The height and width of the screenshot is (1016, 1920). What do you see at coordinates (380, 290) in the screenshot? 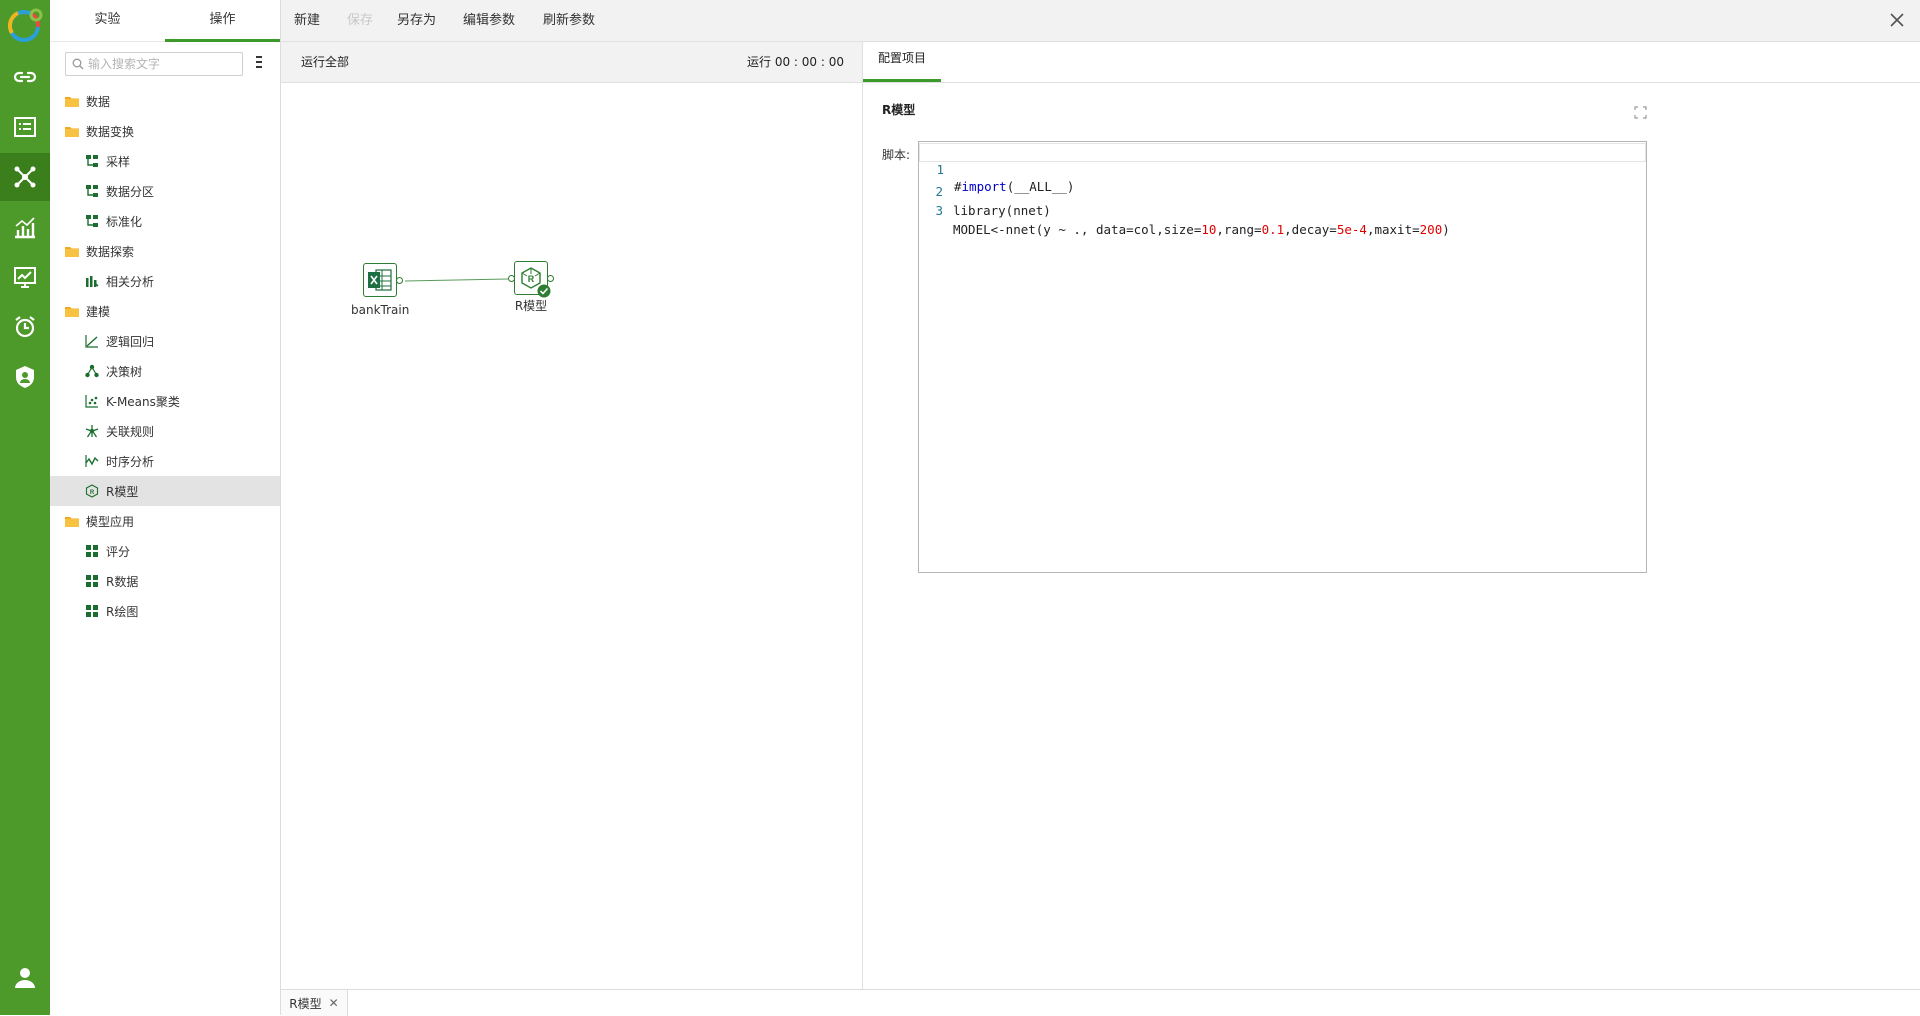
I see `workflow-node-banktrain: bankTrain` at bounding box center [380, 290].